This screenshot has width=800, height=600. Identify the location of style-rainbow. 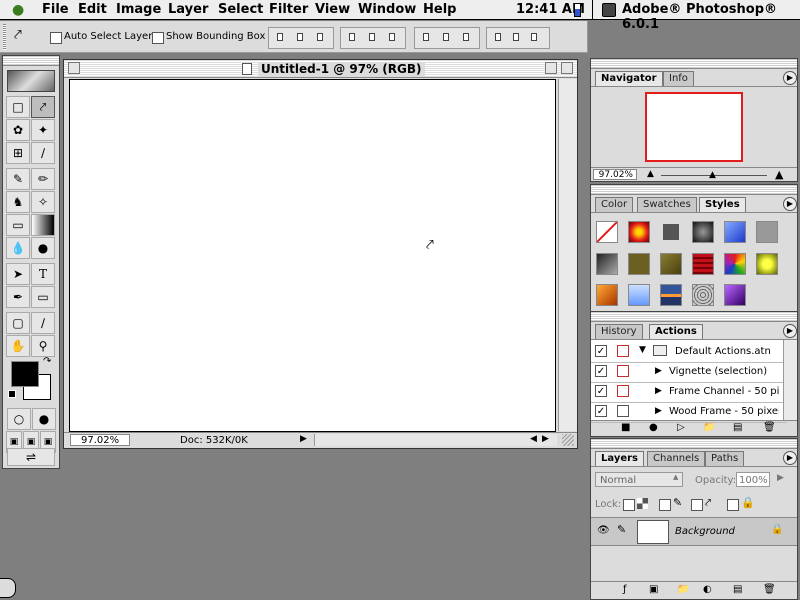
(735, 264).